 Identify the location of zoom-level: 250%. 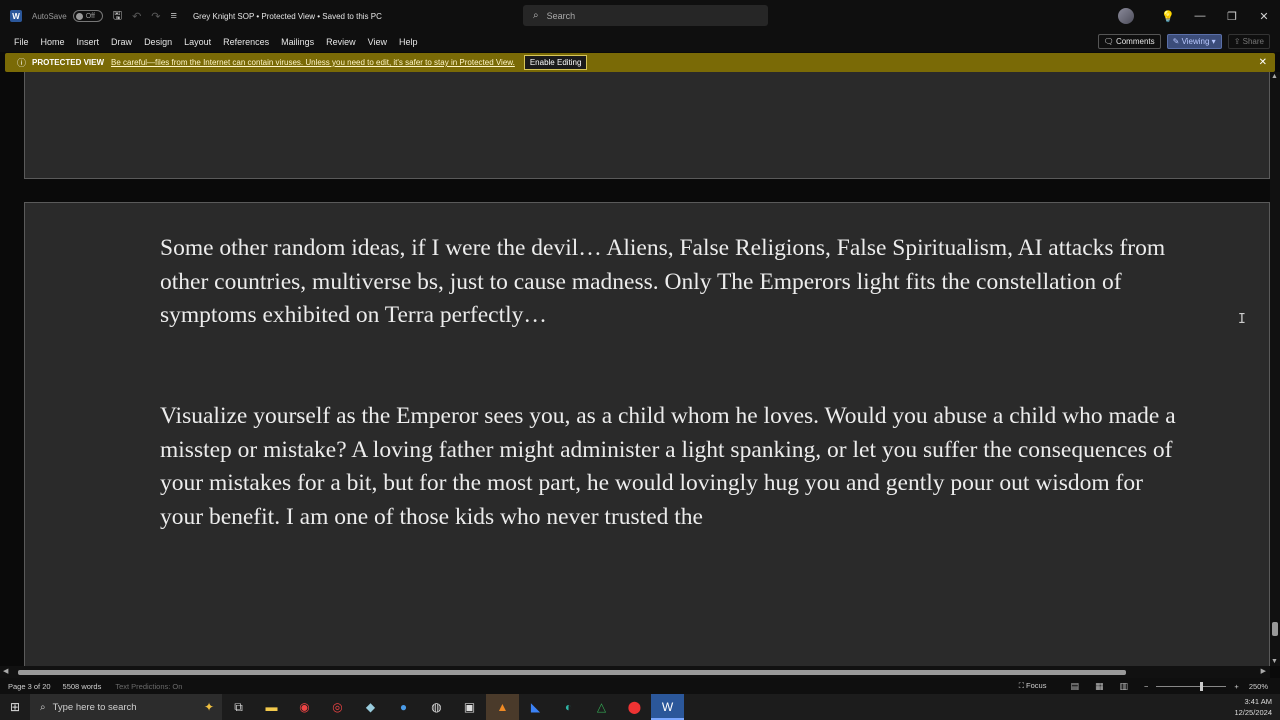
(1258, 686).